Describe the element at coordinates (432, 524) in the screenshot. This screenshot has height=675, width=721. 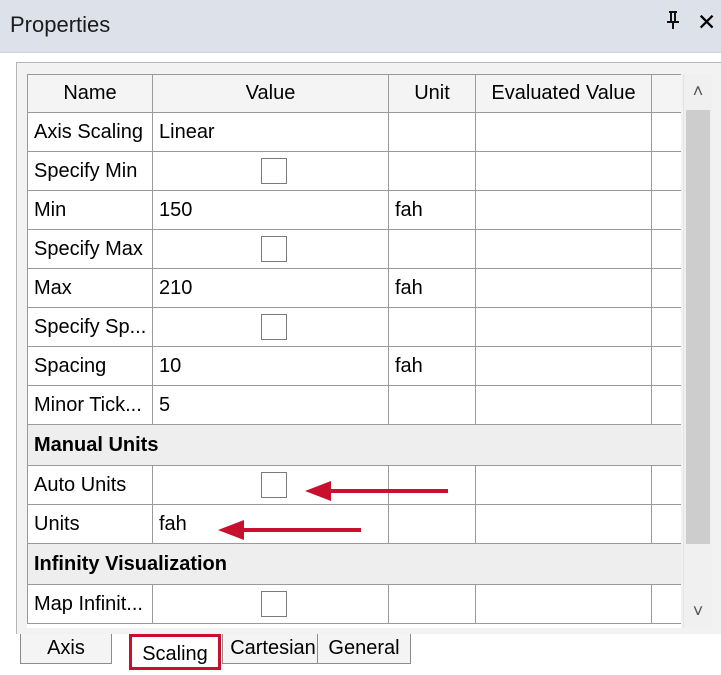
I see `row-unit-units` at that location.